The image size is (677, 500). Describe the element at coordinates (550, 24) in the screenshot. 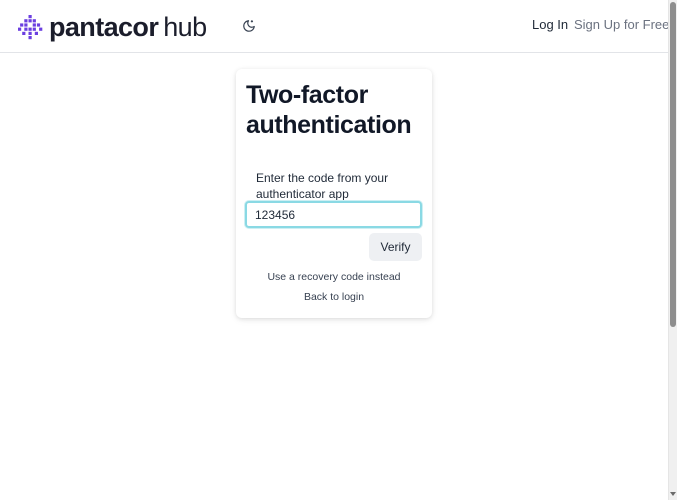

I see `login-link: Log In` at that location.